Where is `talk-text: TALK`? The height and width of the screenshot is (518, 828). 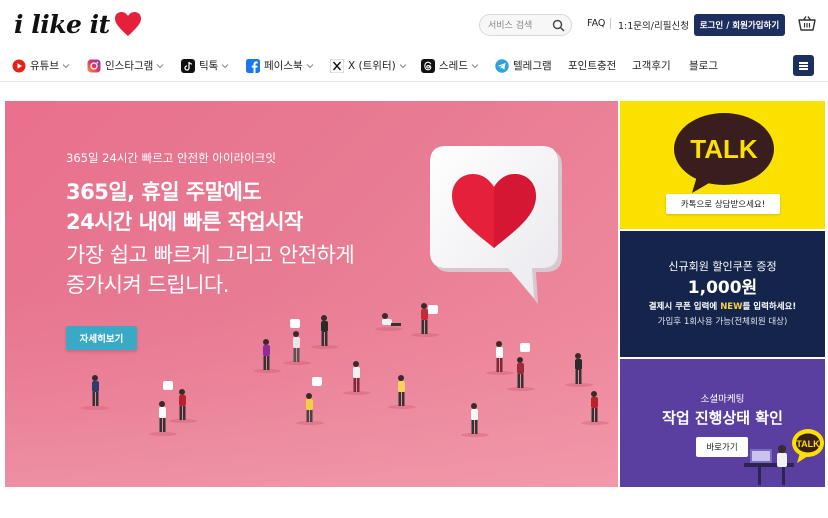
talk-text: TALK is located at coordinates (724, 149).